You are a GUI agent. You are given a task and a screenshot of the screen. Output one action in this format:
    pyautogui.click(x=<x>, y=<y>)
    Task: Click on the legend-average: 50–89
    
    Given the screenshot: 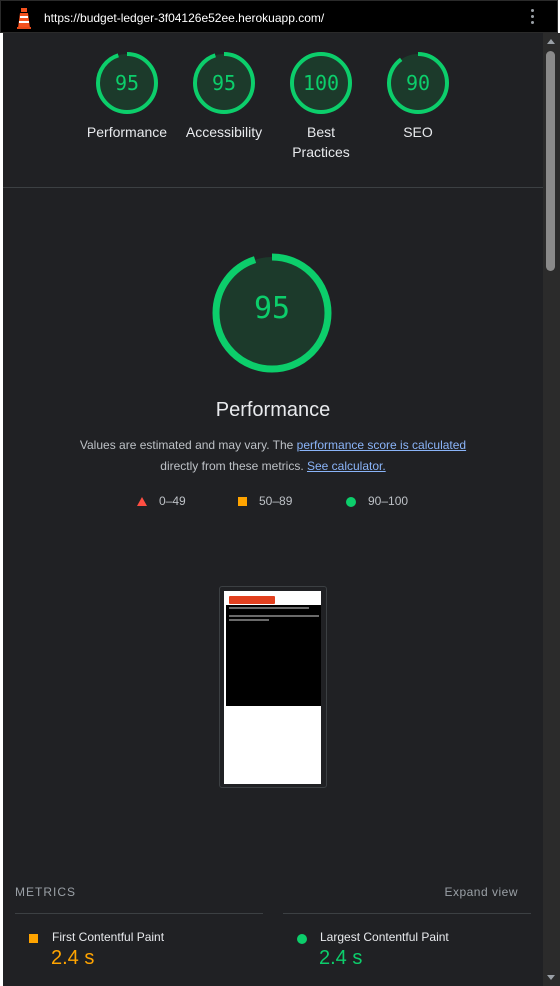 What is the action you would take?
    pyautogui.click(x=265, y=501)
    